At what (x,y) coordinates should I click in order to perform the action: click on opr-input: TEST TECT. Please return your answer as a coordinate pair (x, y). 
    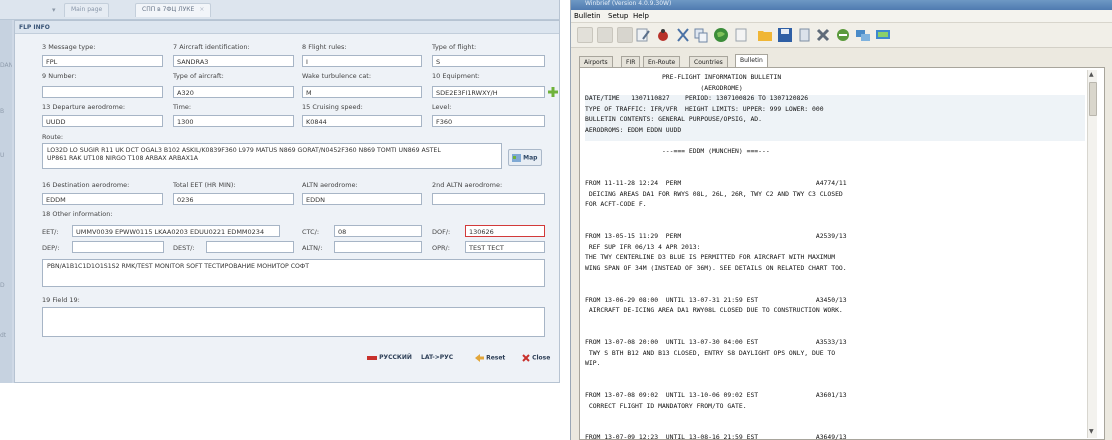
    Looking at the image, I should click on (505, 247).